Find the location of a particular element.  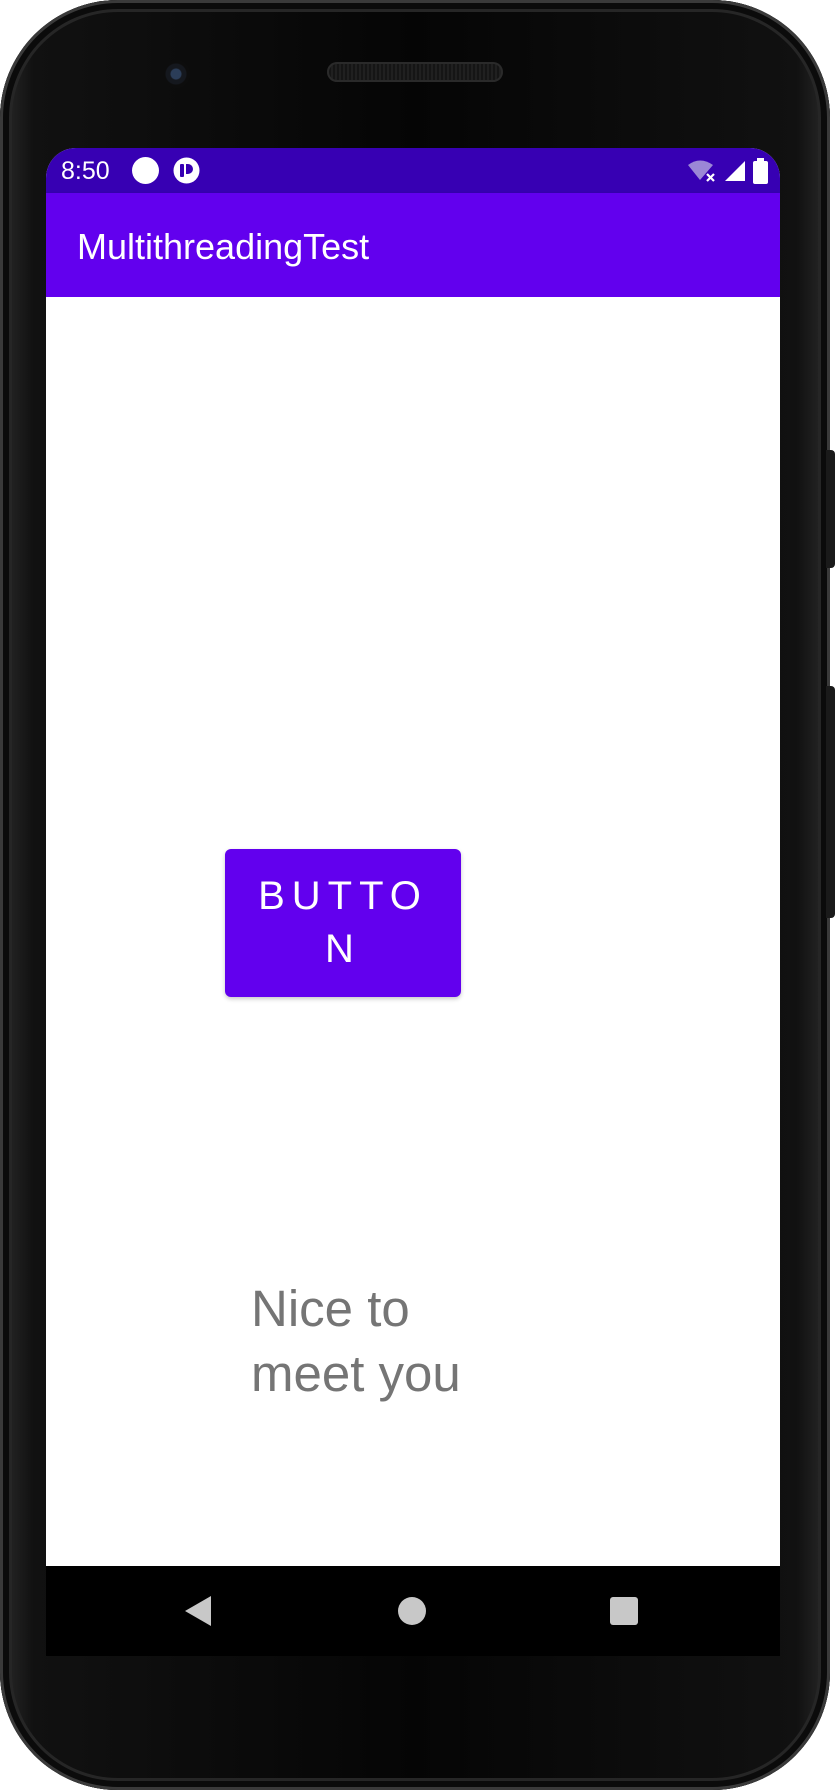

front-camera is located at coordinates (176, 74).